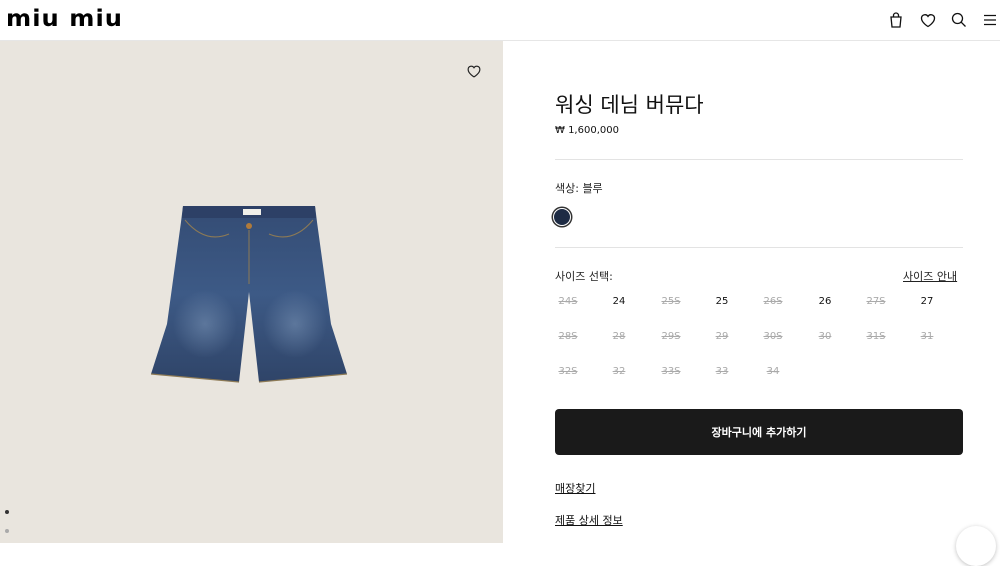 The image size is (1000, 566). Describe the element at coordinates (759, 432) in the screenshot. I see `add-to-cart-button: 장바구니에 추가하기` at that location.